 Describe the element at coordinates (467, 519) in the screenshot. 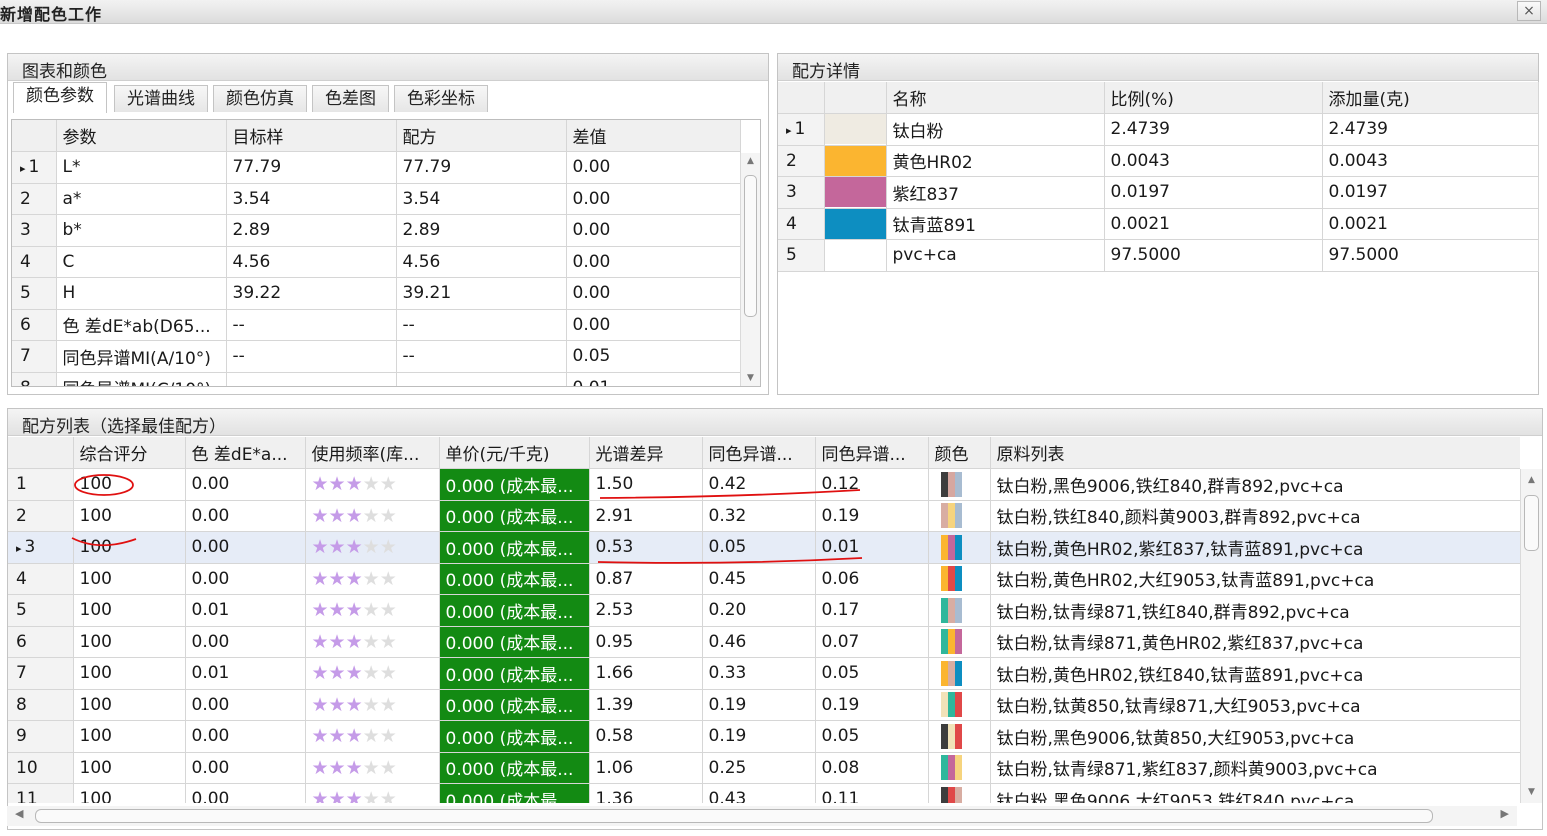

I see `red-annotation-marks` at that location.